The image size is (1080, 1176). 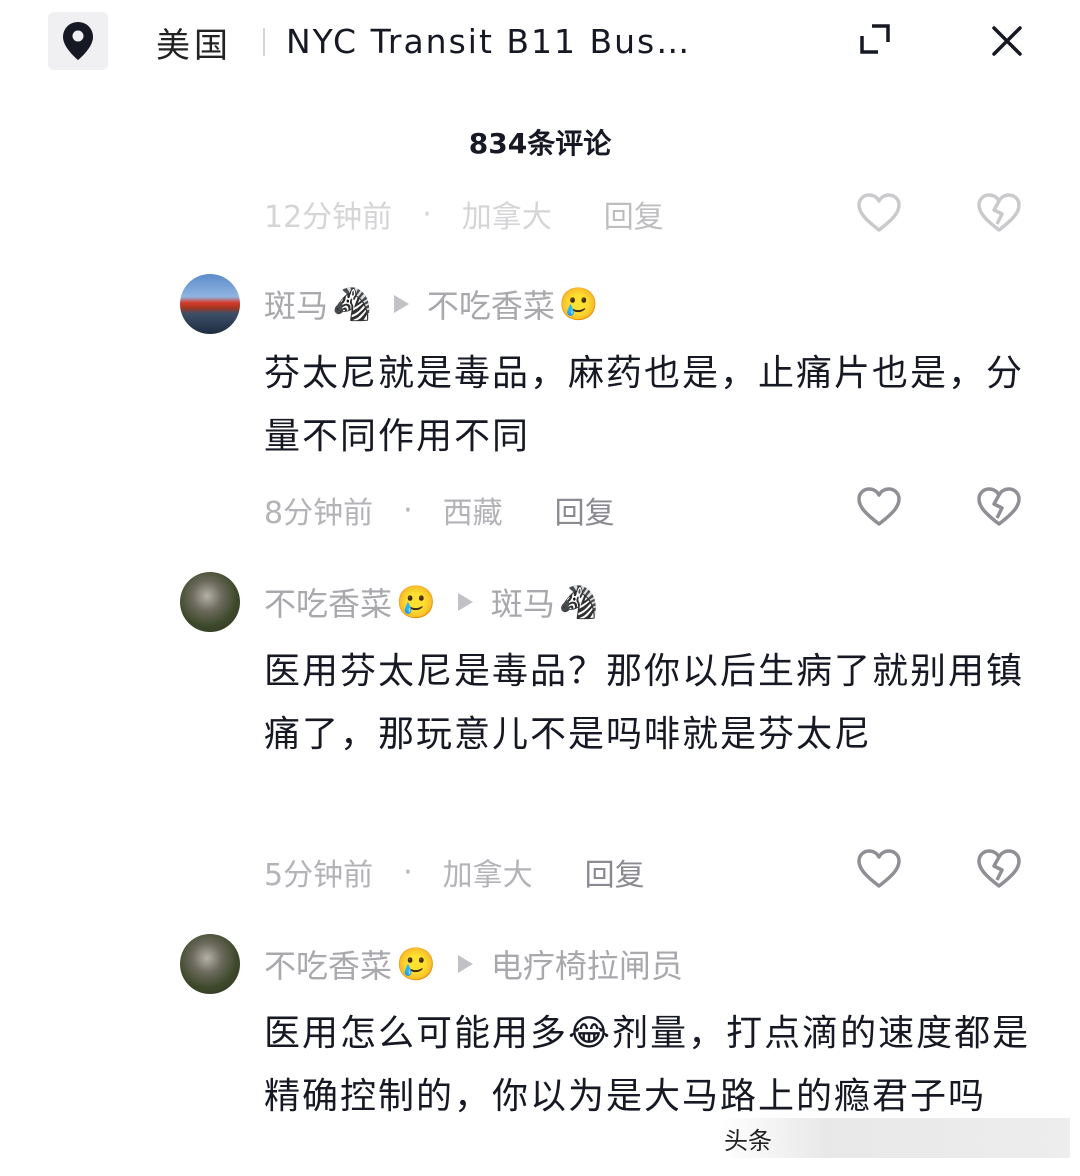 What do you see at coordinates (644, 703) in the screenshot?
I see `comment-text: 医用芬太尼是毒品？那你以后生病了就别用镇痛了，那玩意儿不是吗啡就是芬太尼` at bounding box center [644, 703].